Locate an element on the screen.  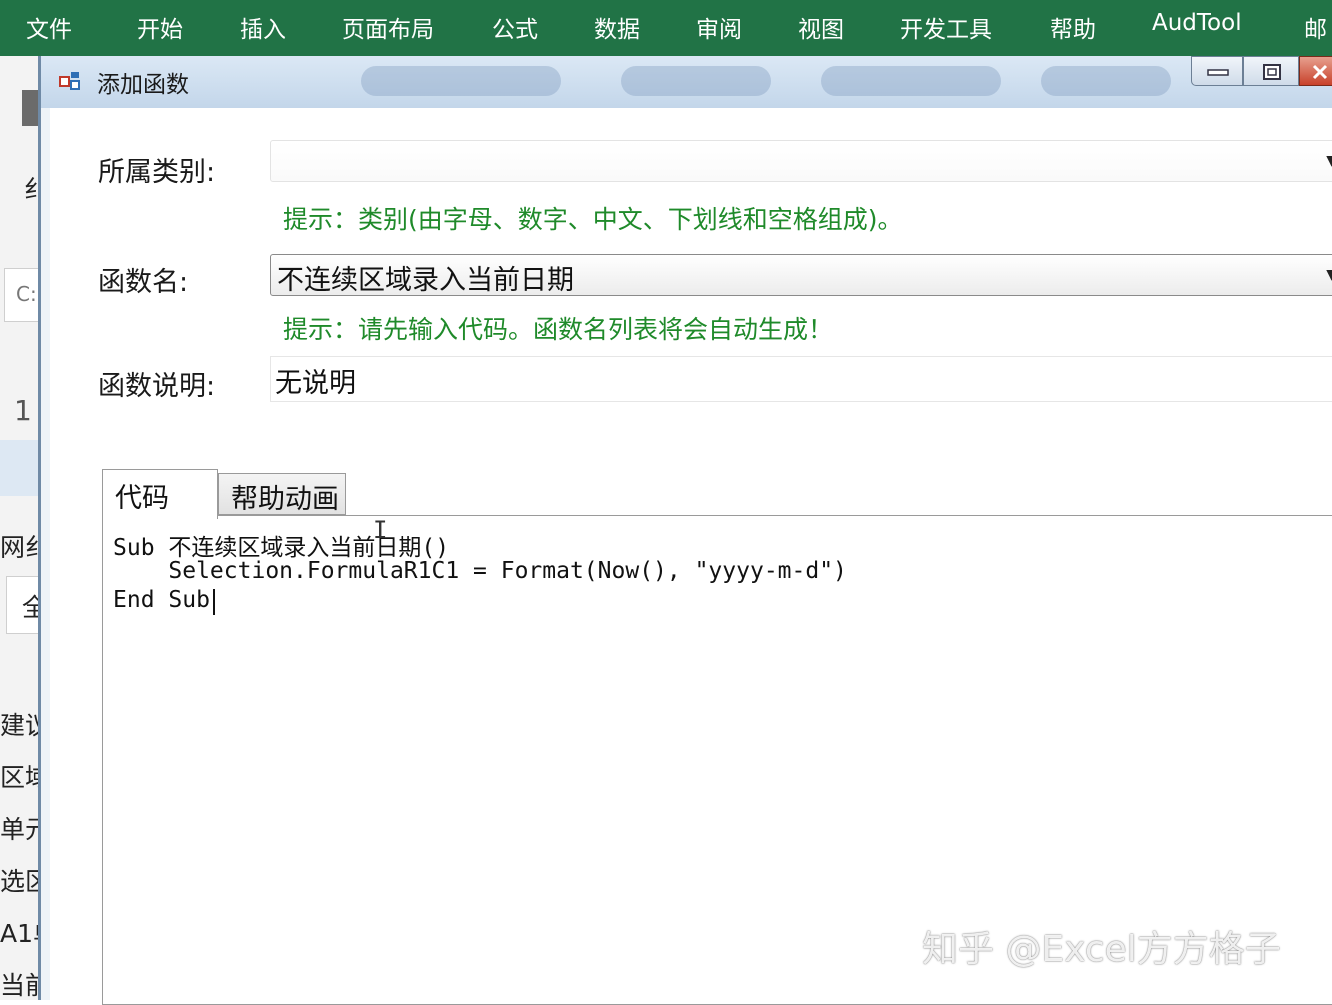
ribbon-tab-help: 帮助 is located at coordinates (1073, 27).